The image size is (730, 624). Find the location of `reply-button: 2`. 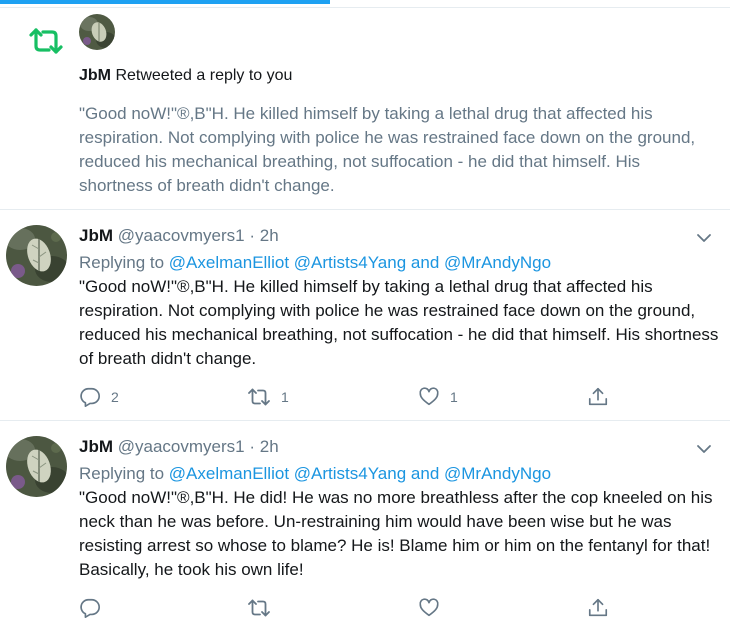

reply-button: 2 is located at coordinates (99, 397).